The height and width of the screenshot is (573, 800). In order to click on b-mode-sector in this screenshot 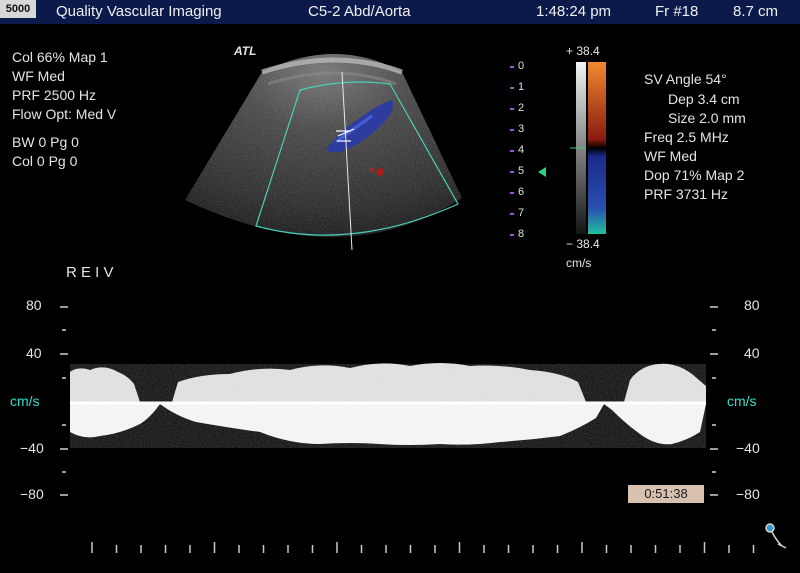, I will do `click(323, 146)`.